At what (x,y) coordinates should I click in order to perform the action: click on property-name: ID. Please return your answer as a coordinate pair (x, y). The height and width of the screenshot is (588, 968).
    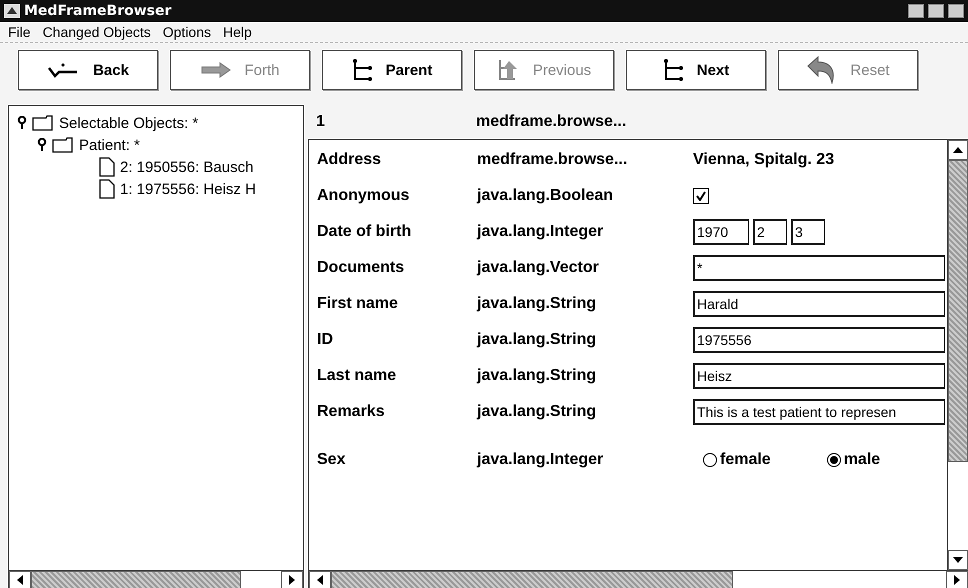
    Looking at the image, I should click on (325, 340).